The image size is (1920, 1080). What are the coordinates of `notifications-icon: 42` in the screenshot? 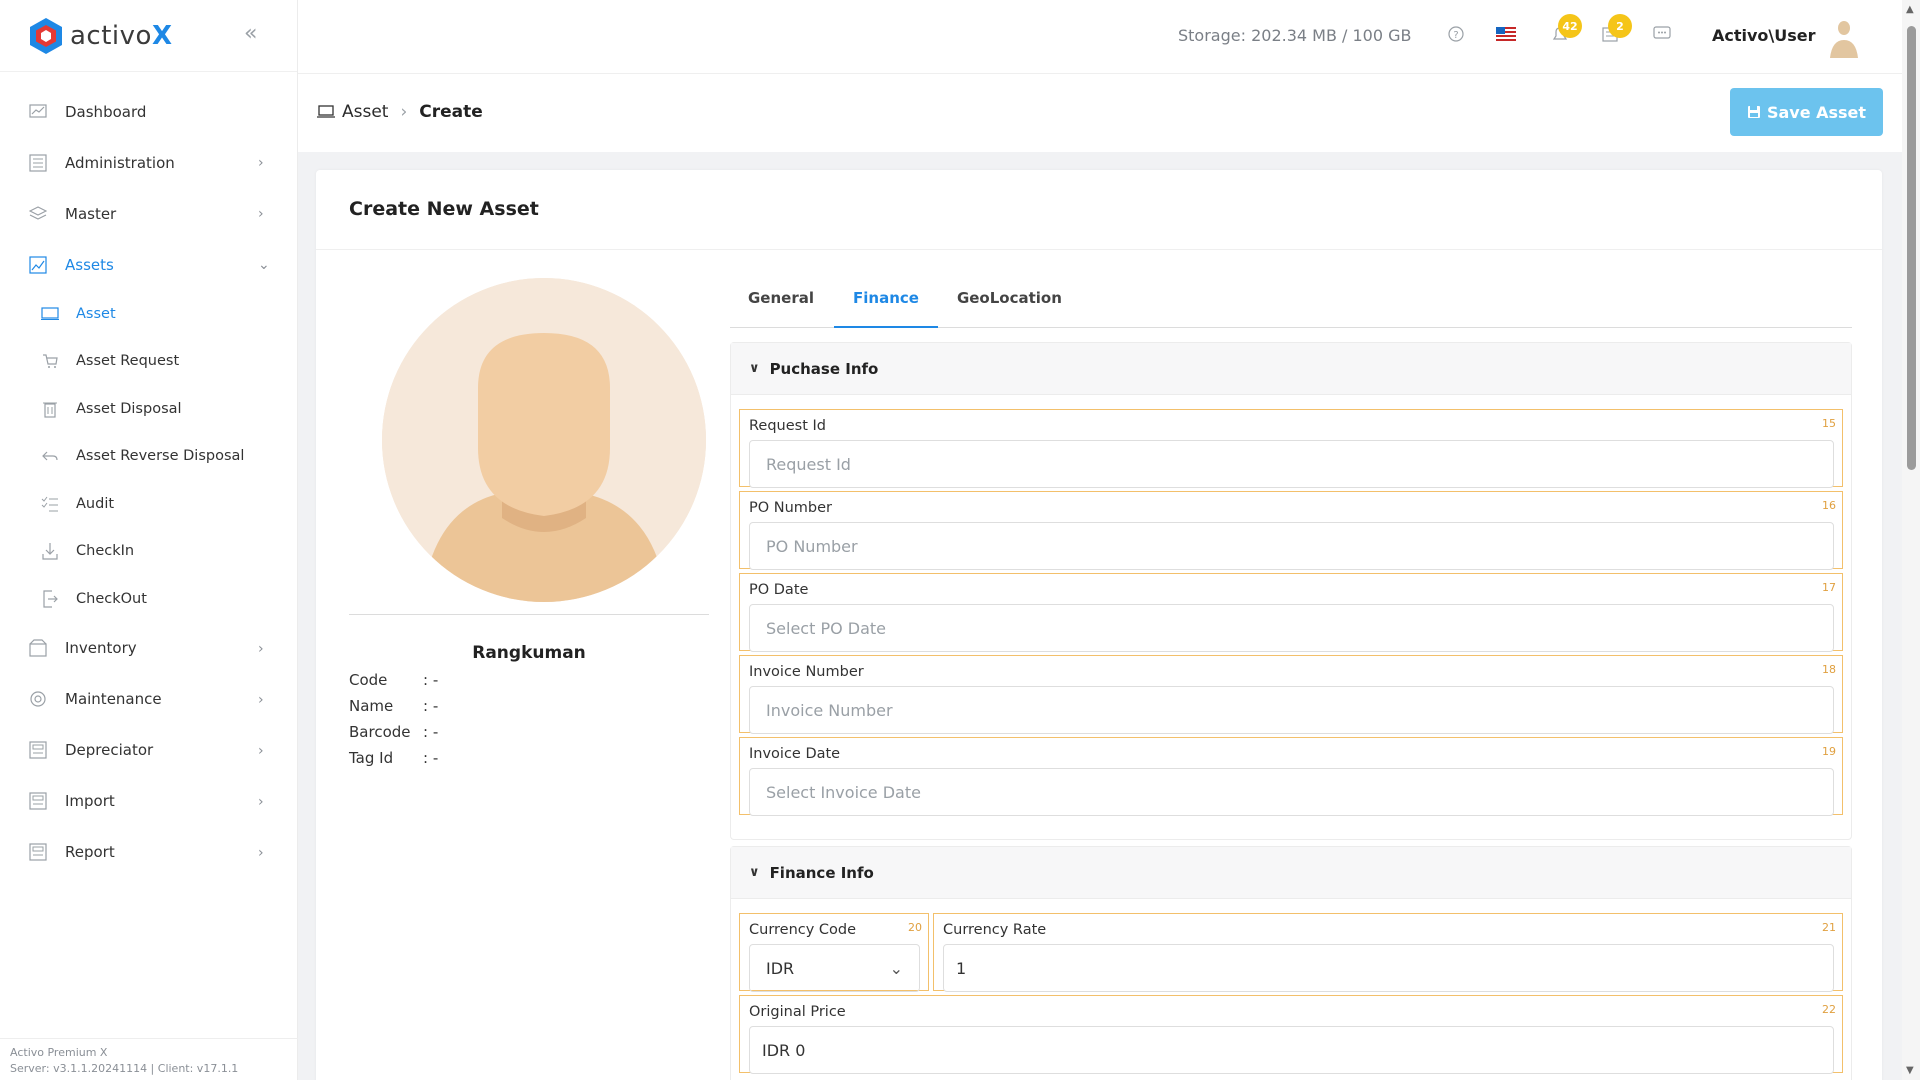 It's located at (1566, 31).